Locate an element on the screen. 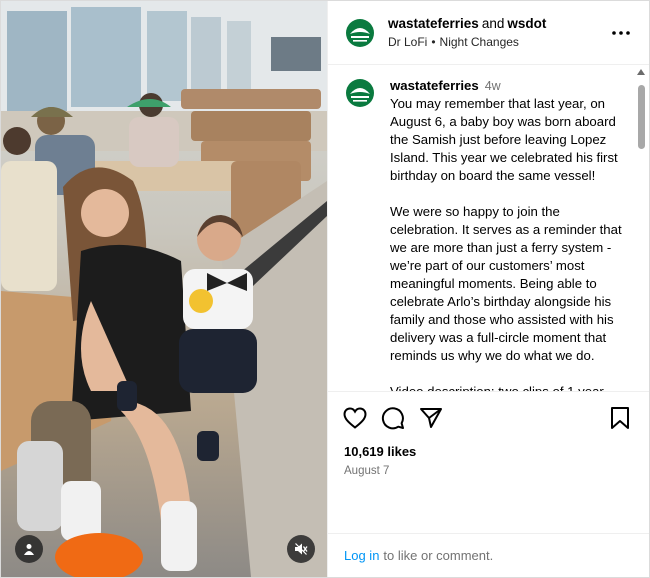  scroll-up-arrow-icon is located at coordinates (641, 72).